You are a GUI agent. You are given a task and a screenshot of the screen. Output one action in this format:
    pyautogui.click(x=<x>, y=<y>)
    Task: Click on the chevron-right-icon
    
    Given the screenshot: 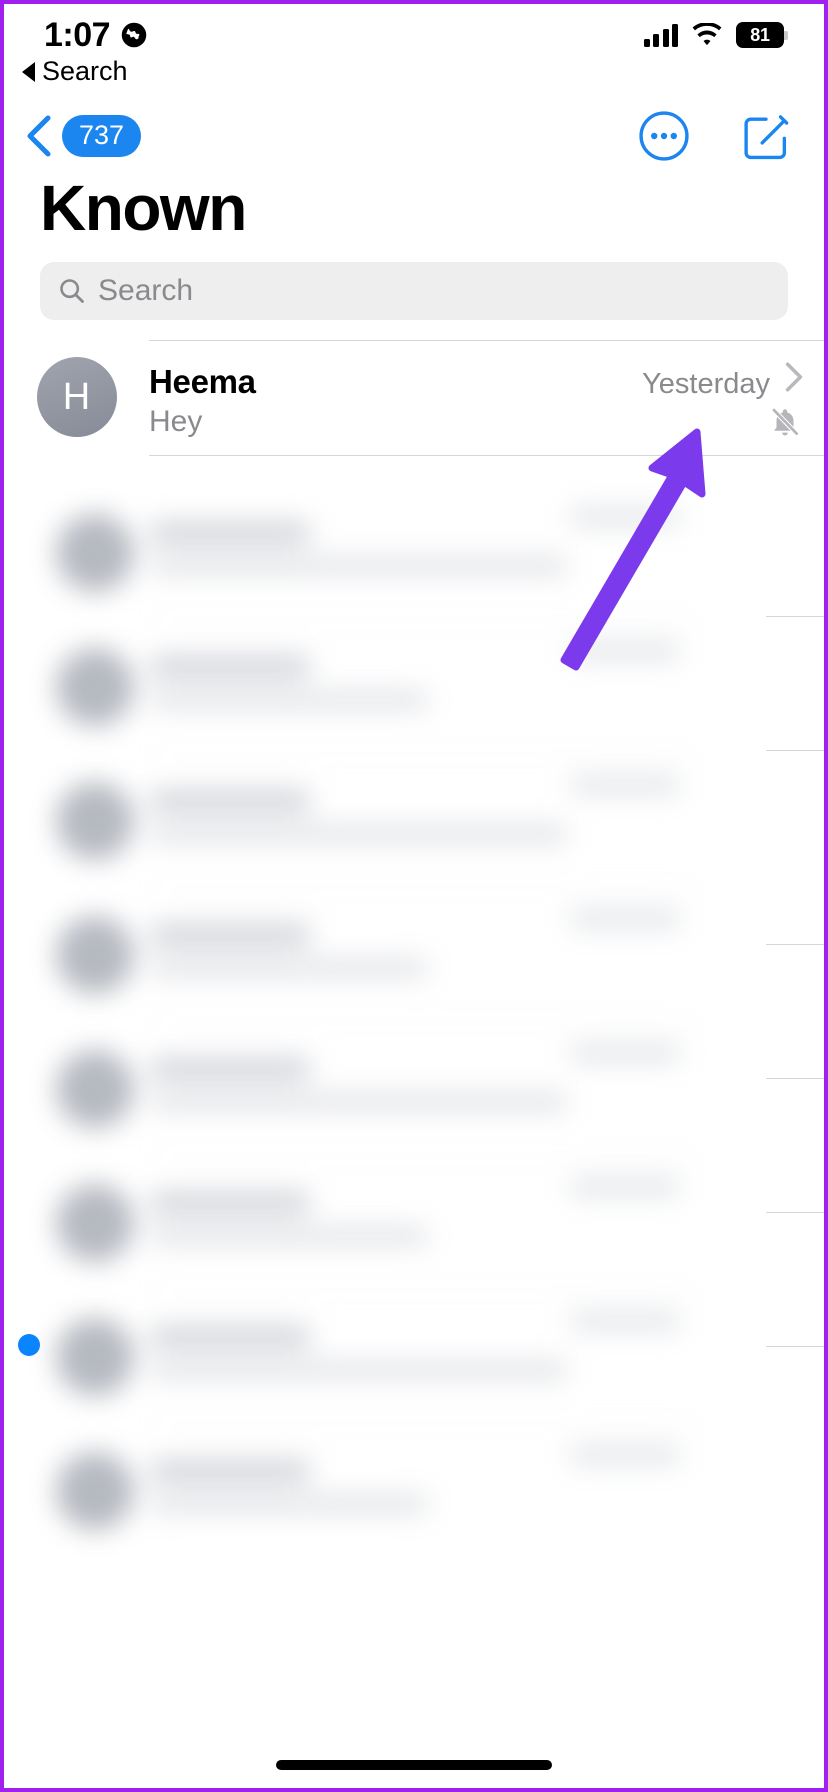 What is the action you would take?
    pyautogui.click(x=794, y=377)
    